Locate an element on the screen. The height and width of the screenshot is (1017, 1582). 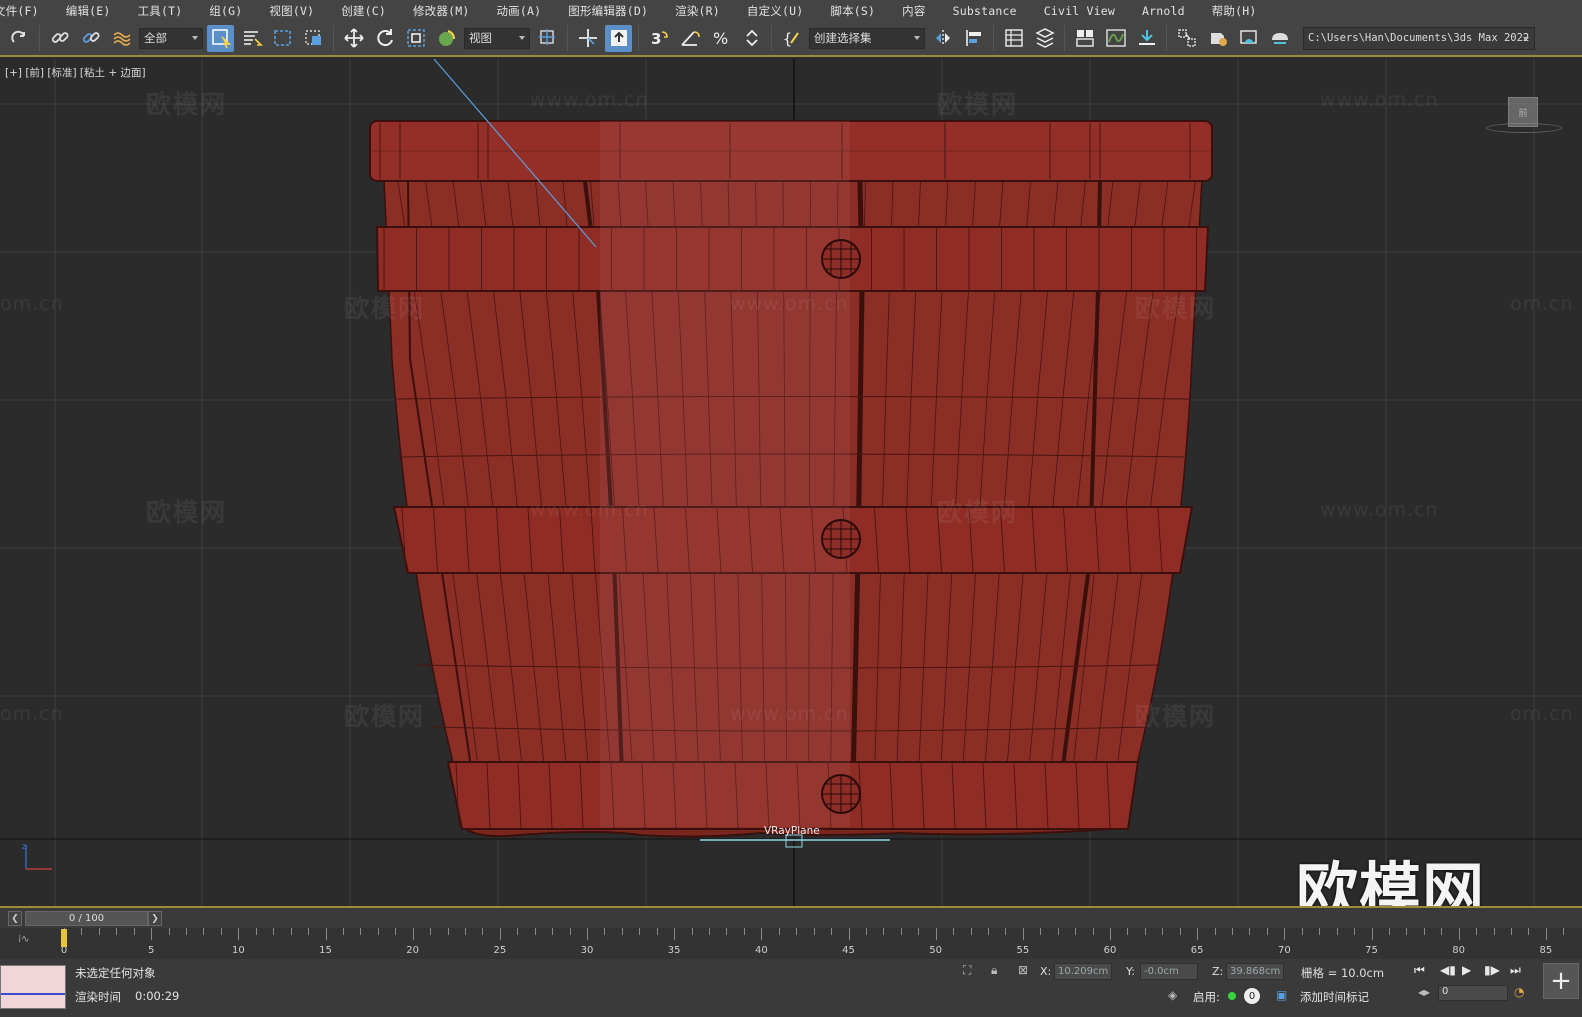
add-time-tag-button: 添加时间标记 is located at coordinates (1334, 997).